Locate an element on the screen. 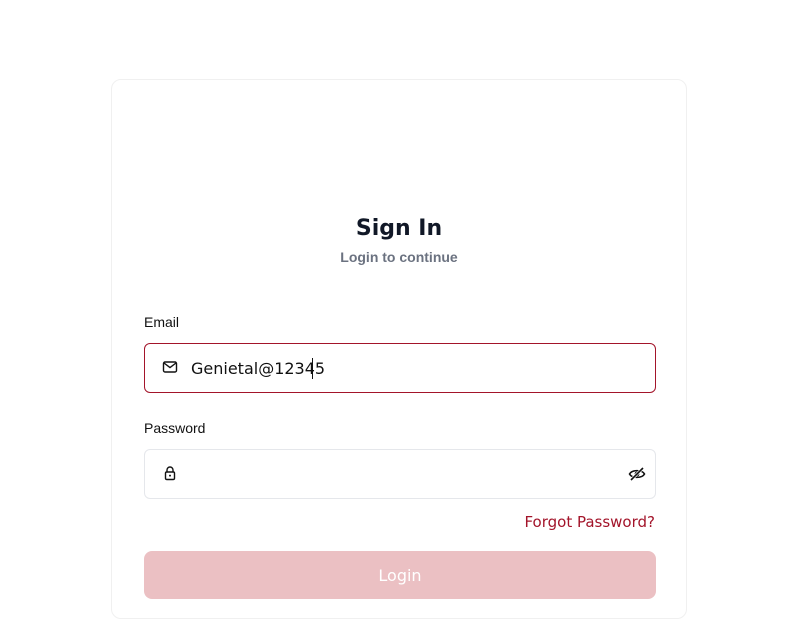  eye-off-icon is located at coordinates (637, 474).